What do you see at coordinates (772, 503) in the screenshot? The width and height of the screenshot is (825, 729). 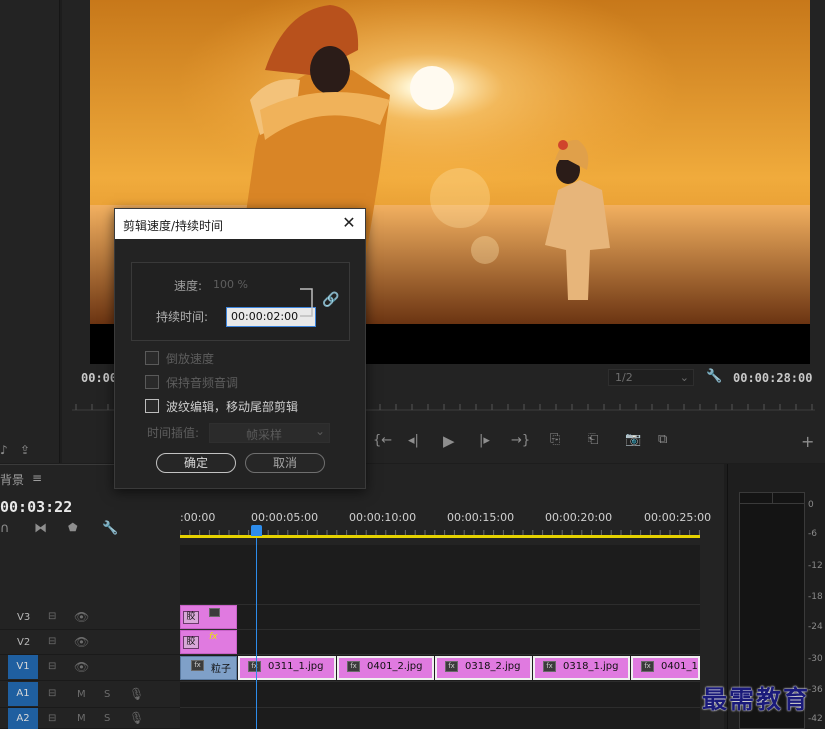 I see `meter-divider` at bounding box center [772, 503].